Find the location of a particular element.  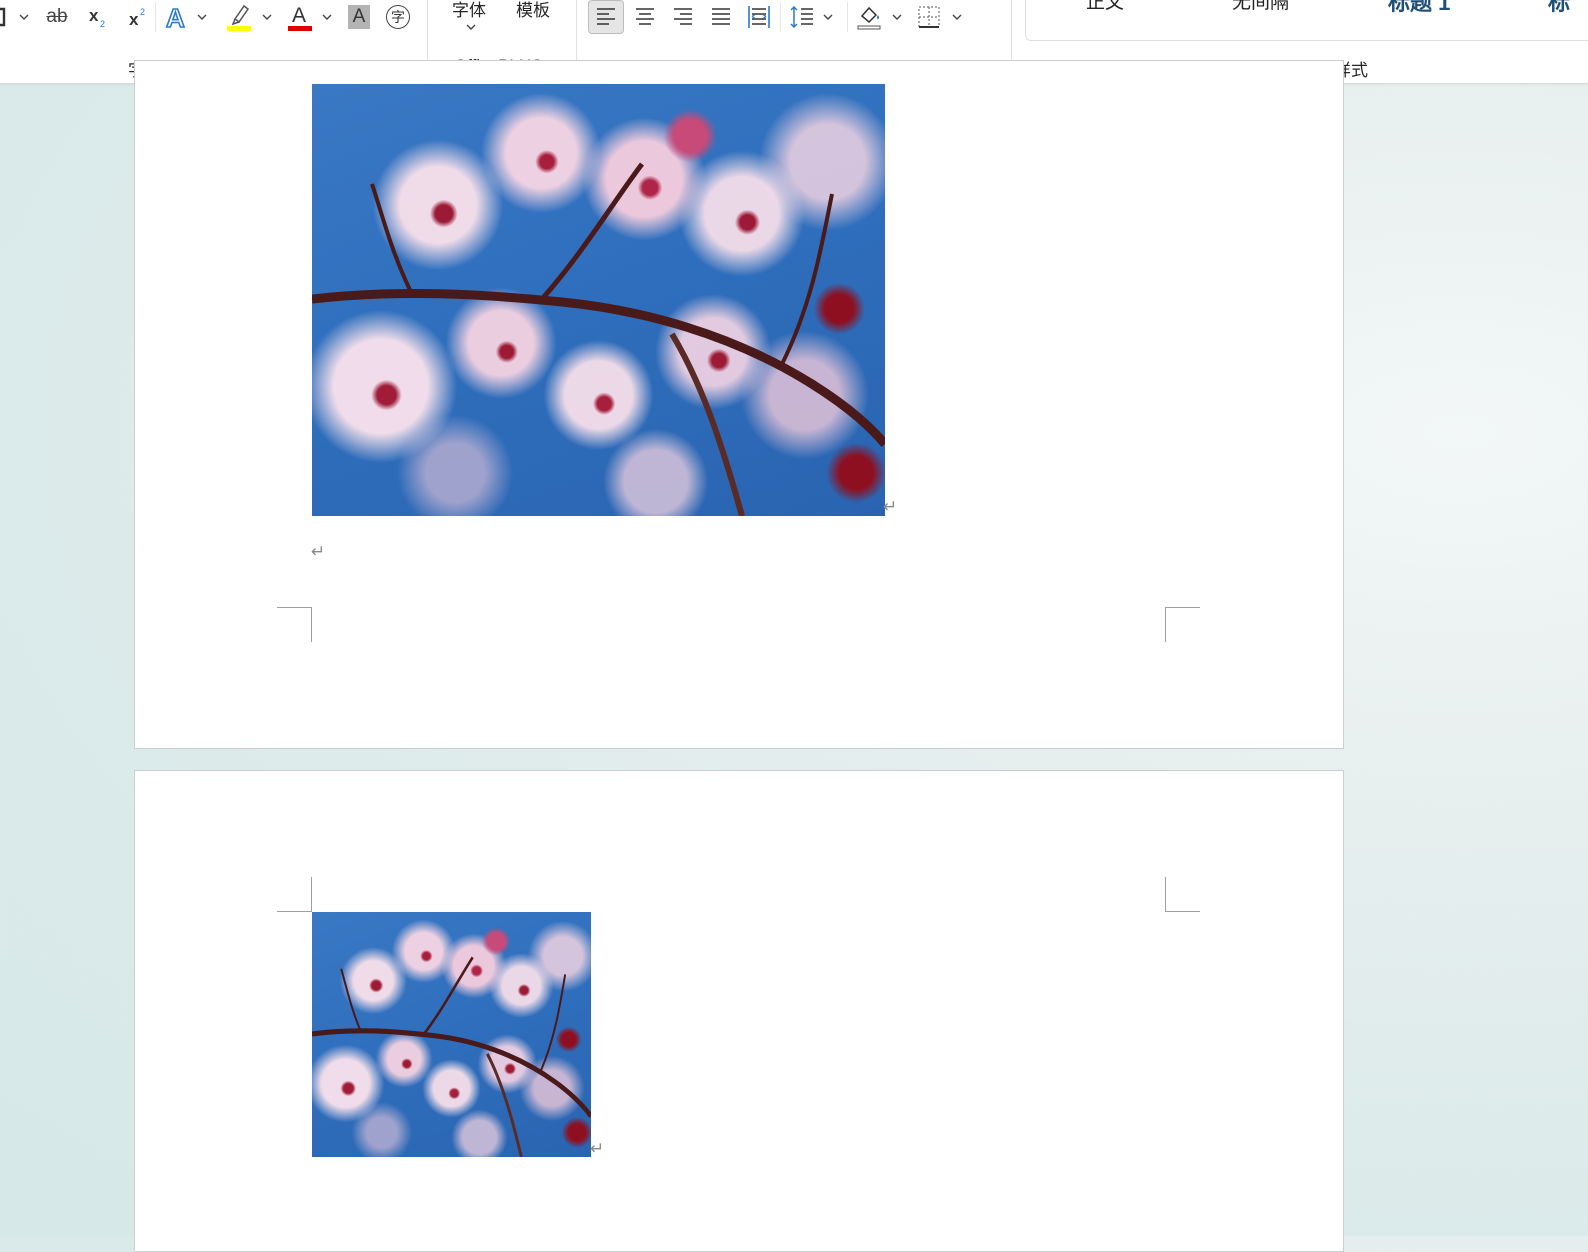

officeplus-template-button: 模板 is located at coordinates (533, 10).